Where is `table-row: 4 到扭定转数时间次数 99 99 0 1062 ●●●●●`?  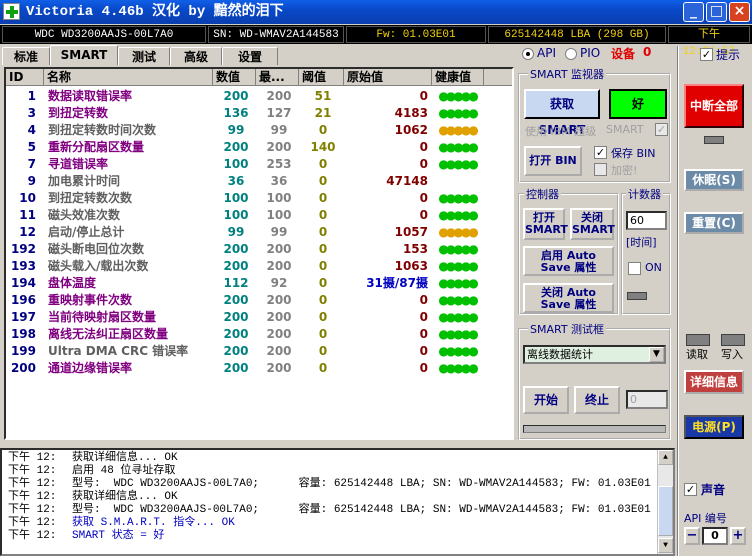
table-row: 4 到扭定转数时间次数 99 99 0 1062 ●●●●● is located at coordinates (259, 130).